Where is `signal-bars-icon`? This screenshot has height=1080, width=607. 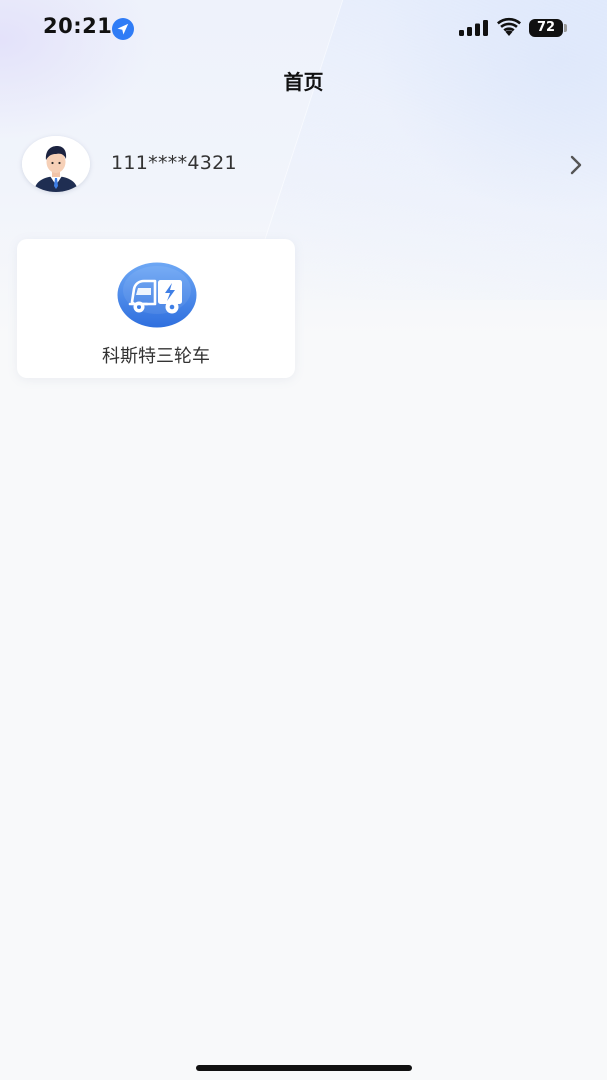
signal-bars-icon is located at coordinates (473, 28).